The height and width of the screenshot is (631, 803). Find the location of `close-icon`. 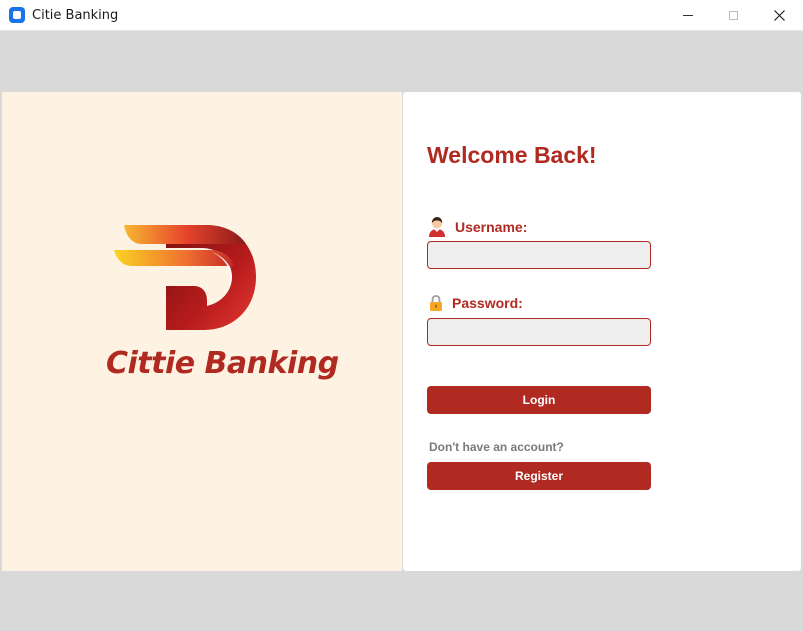

close-icon is located at coordinates (779, 15).